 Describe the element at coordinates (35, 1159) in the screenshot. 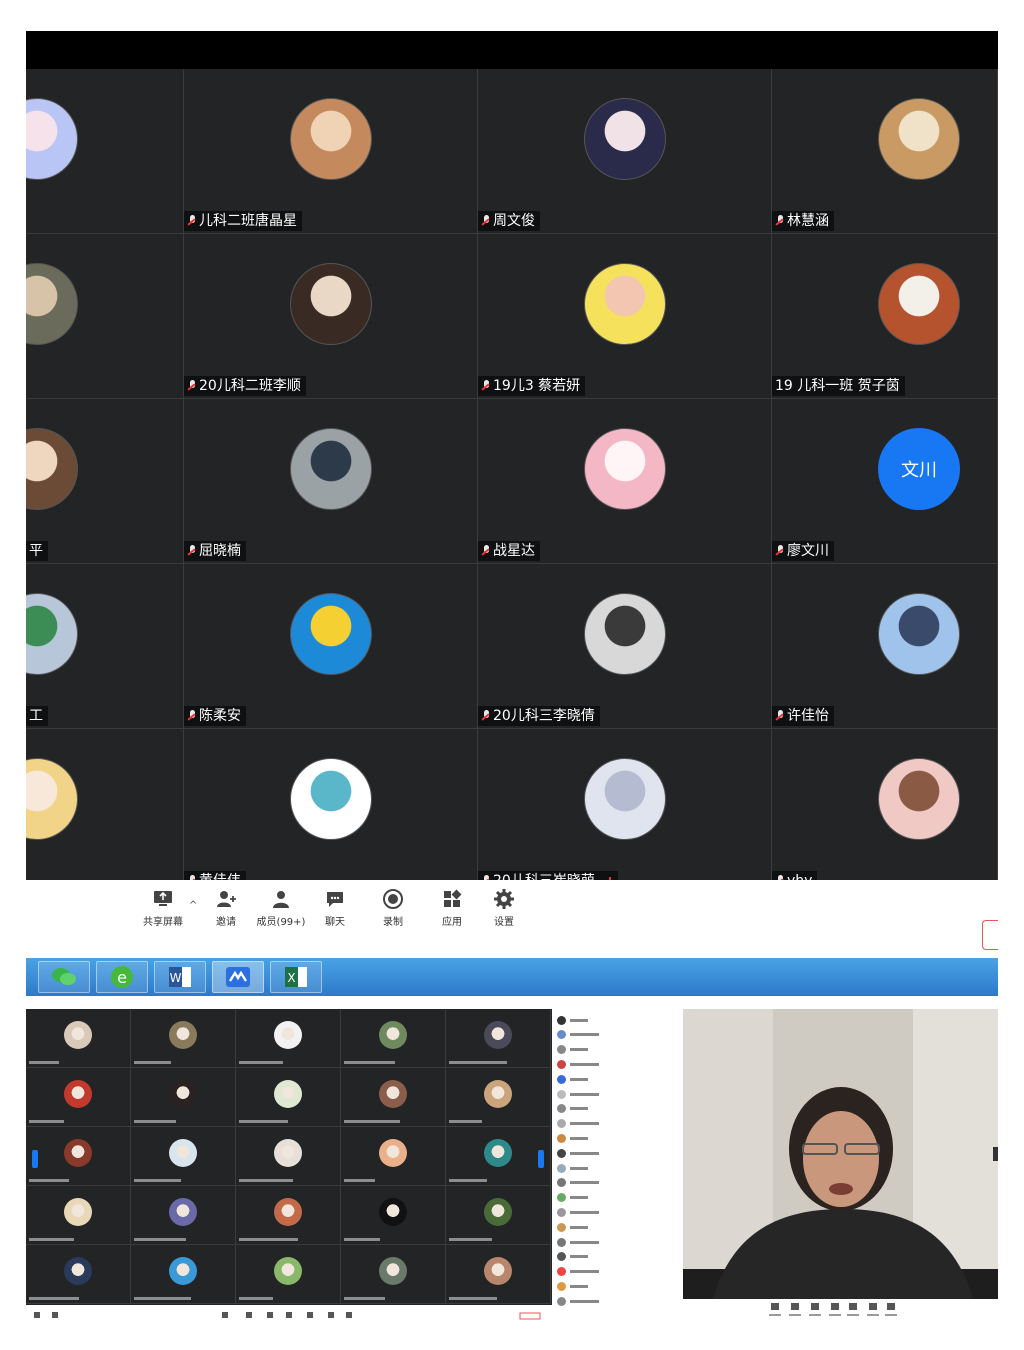

I see `mini-prev-page-button` at that location.